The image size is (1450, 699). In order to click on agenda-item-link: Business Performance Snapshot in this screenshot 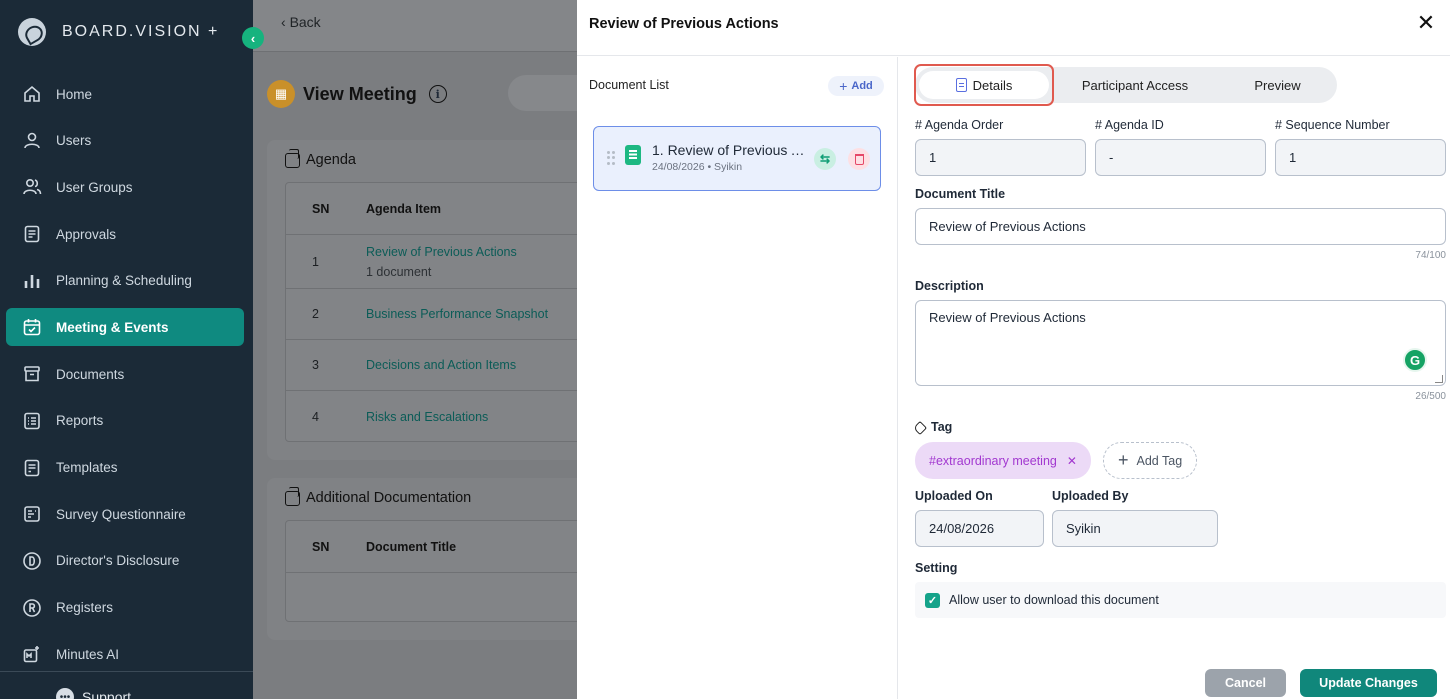, I will do `click(457, 314)`.